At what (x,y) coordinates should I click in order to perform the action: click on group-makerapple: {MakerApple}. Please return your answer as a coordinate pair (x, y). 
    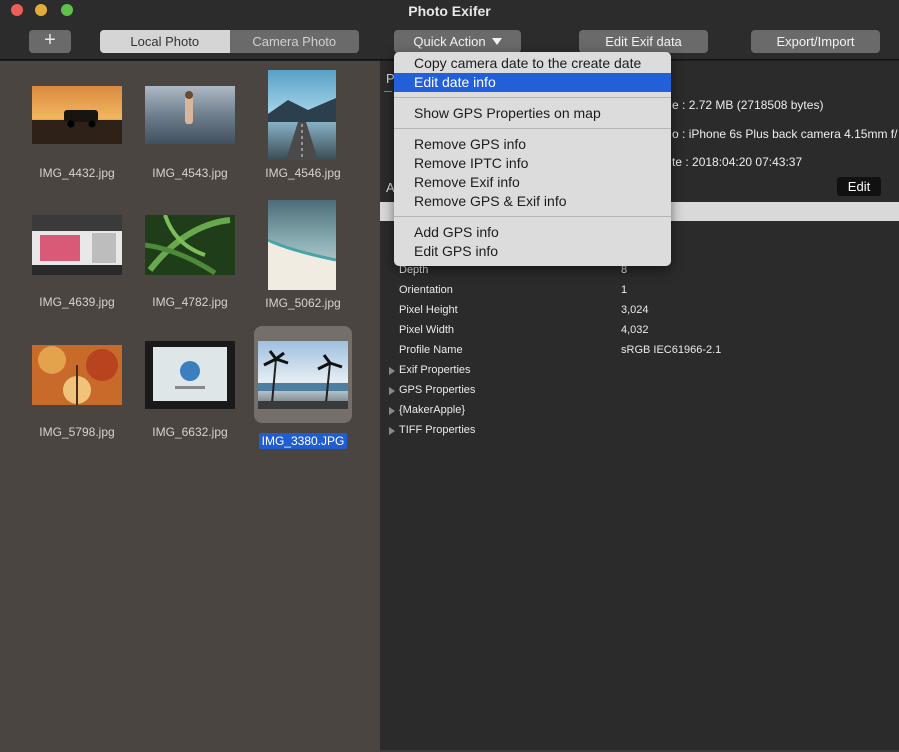
    Looking at the image, I should click on (432, 410).